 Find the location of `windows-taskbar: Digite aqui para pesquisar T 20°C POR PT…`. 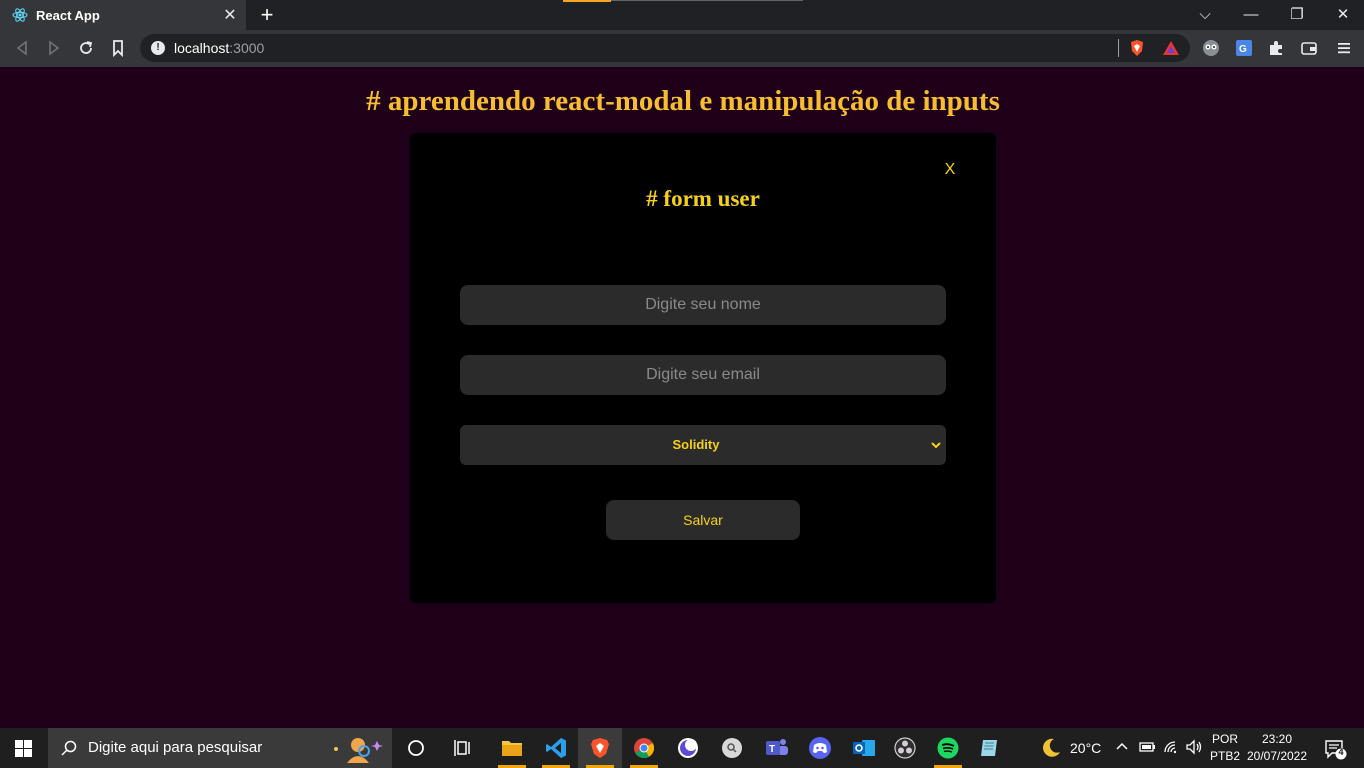

windows-taskbar: Digite aqui para pesquisar T 20°C POR PT… is located at coordinates (682, 748).